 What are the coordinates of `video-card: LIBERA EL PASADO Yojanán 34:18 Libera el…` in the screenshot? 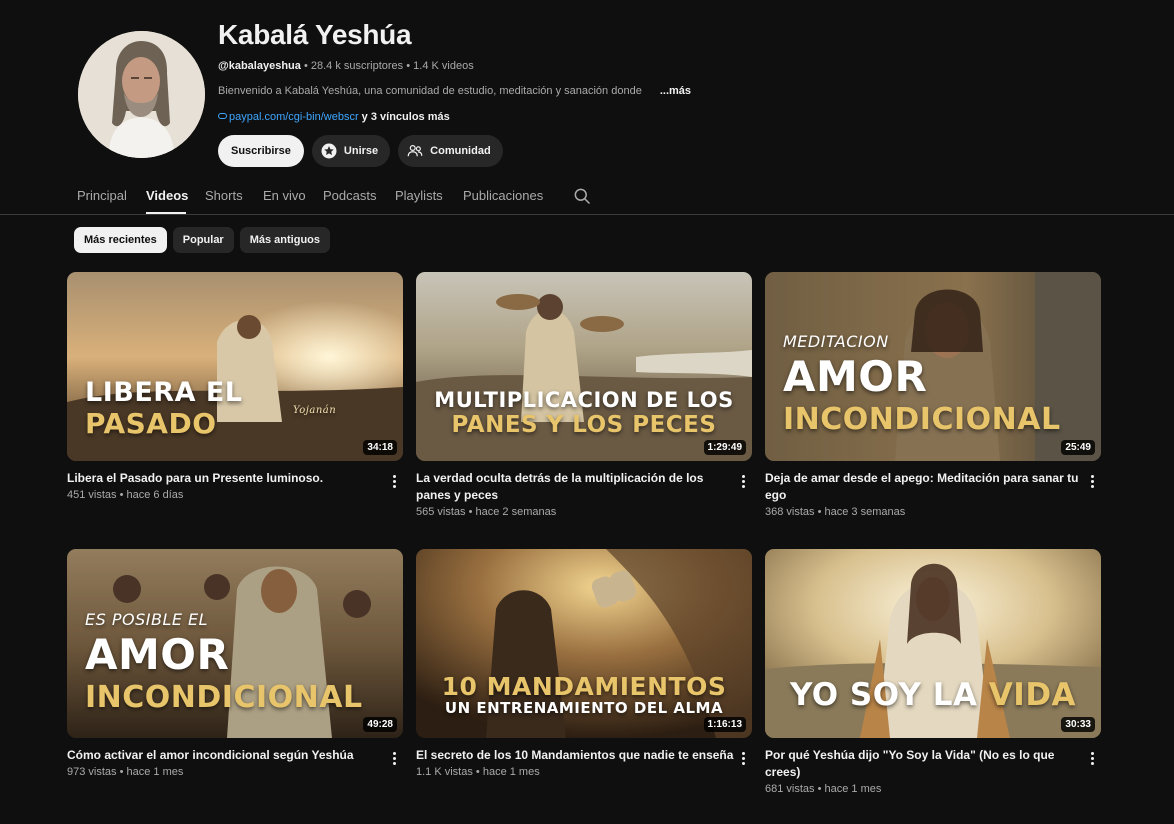 It's located at (235, 386).